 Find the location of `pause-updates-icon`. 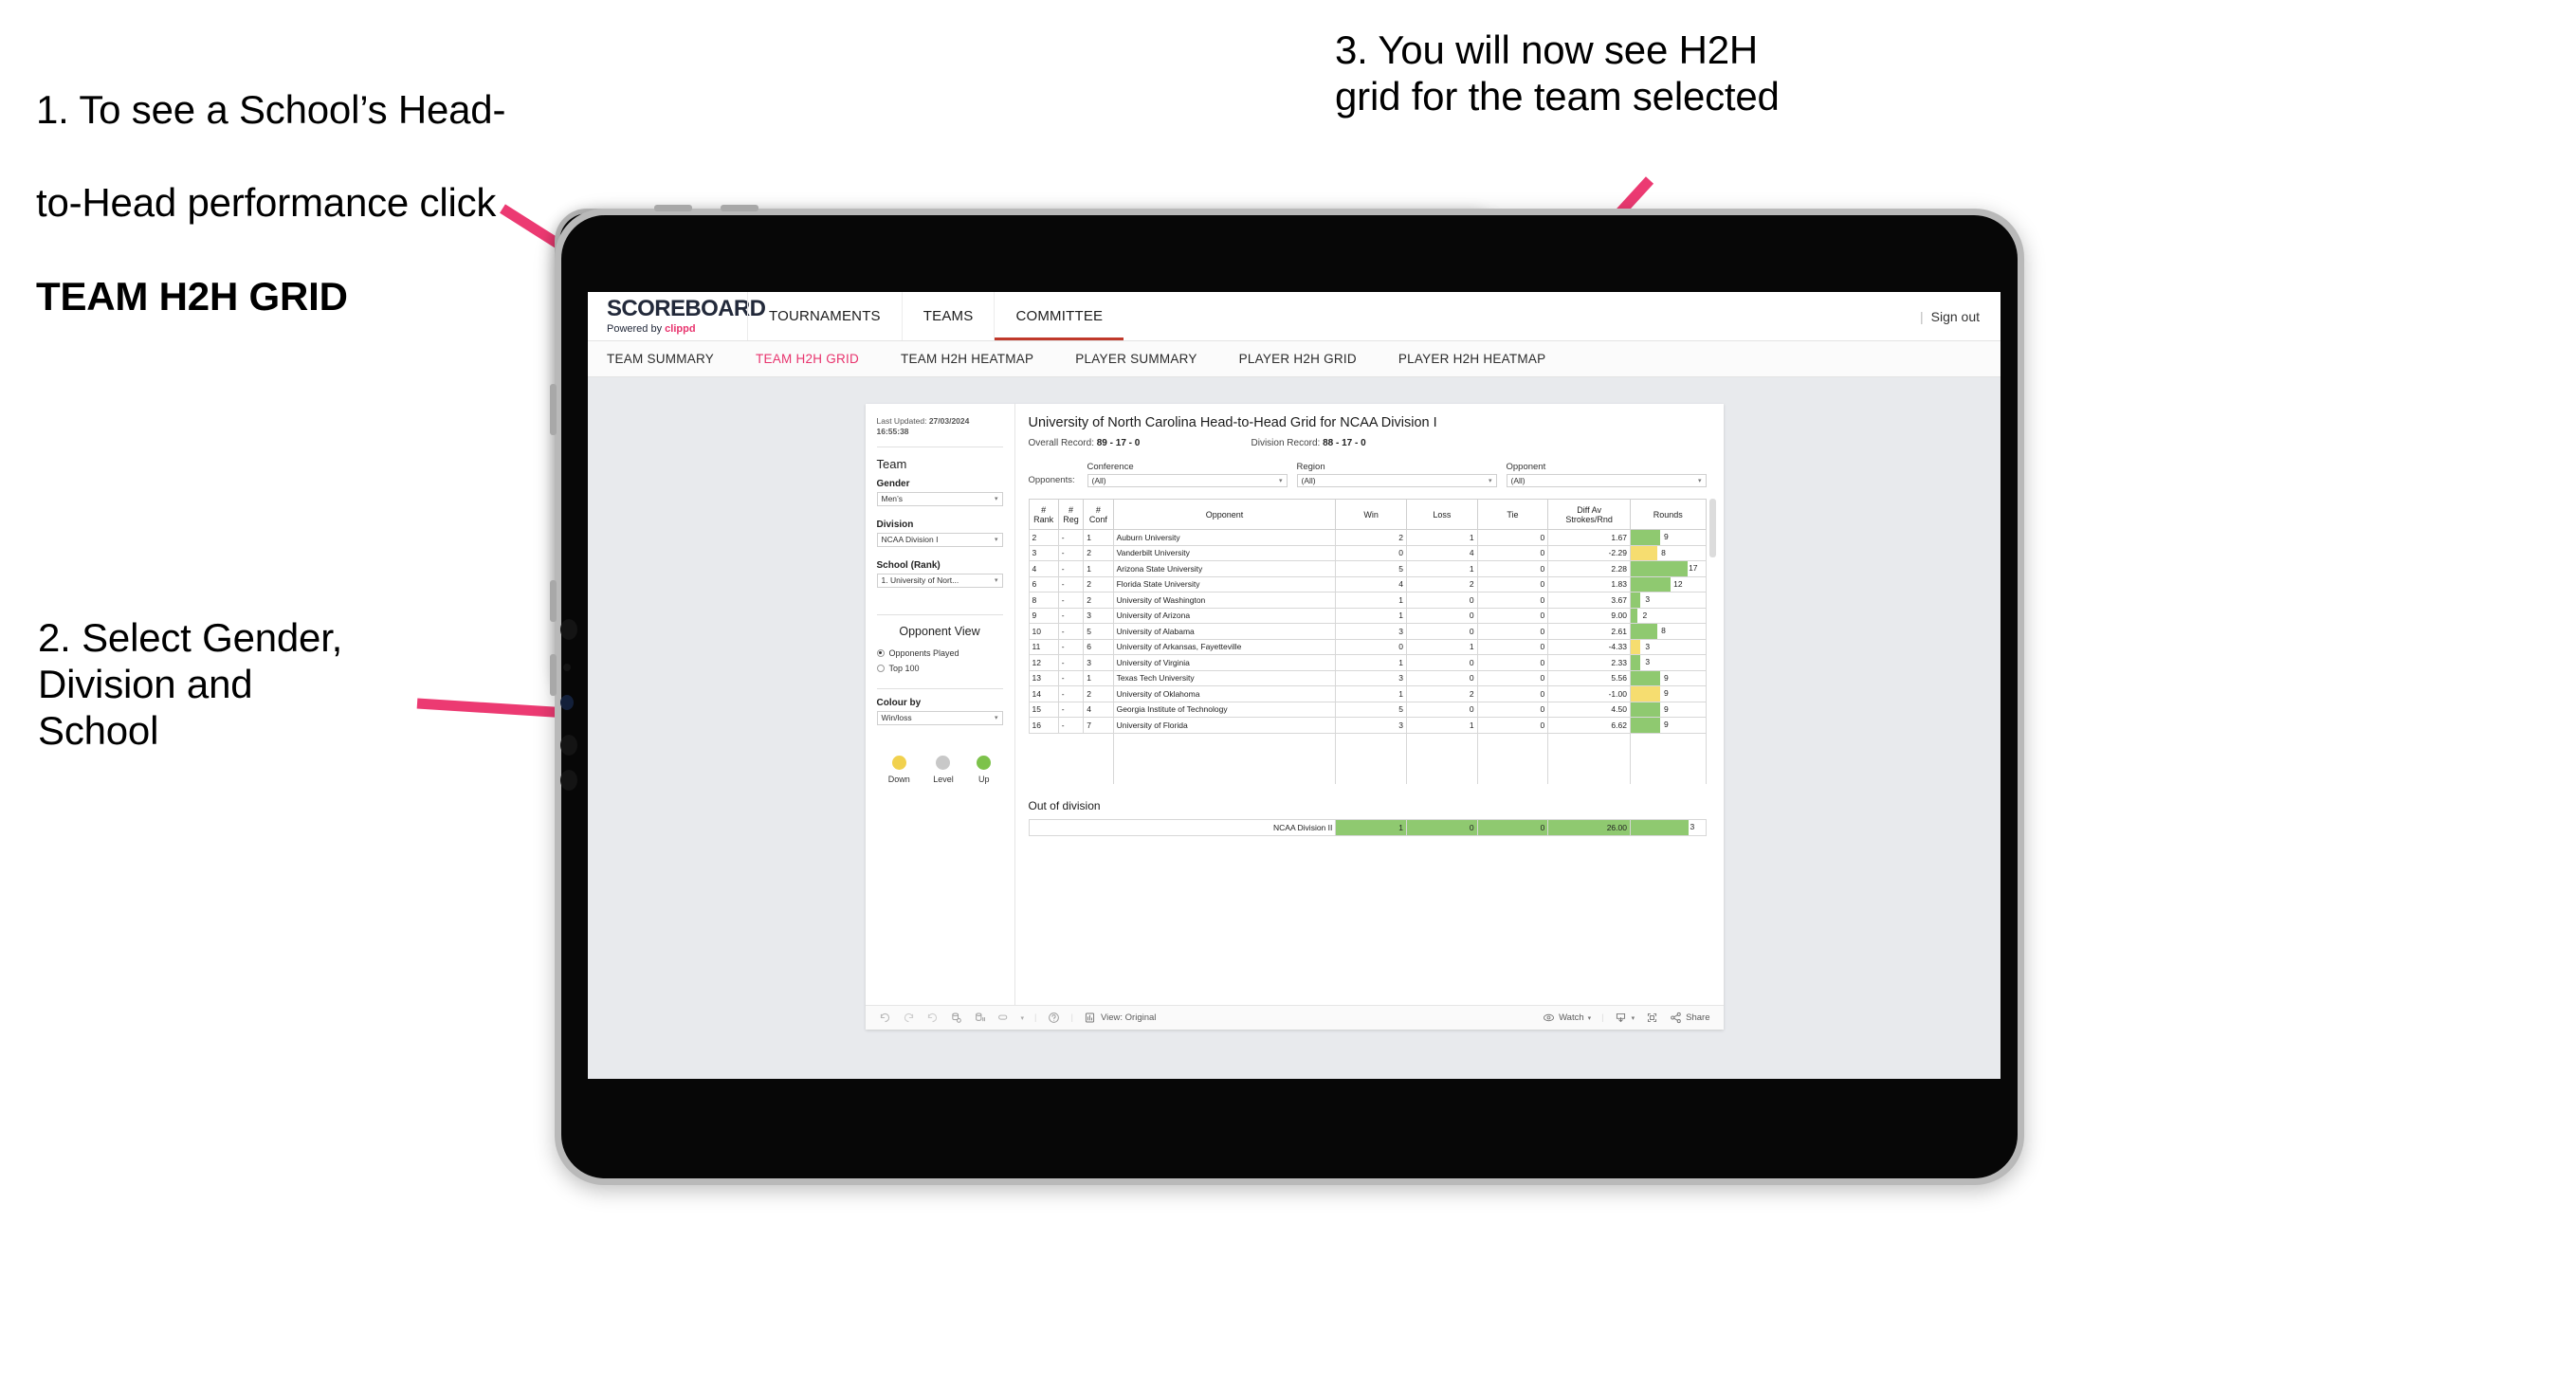

pause-updates-icon is located at coordinates (980, 1019).